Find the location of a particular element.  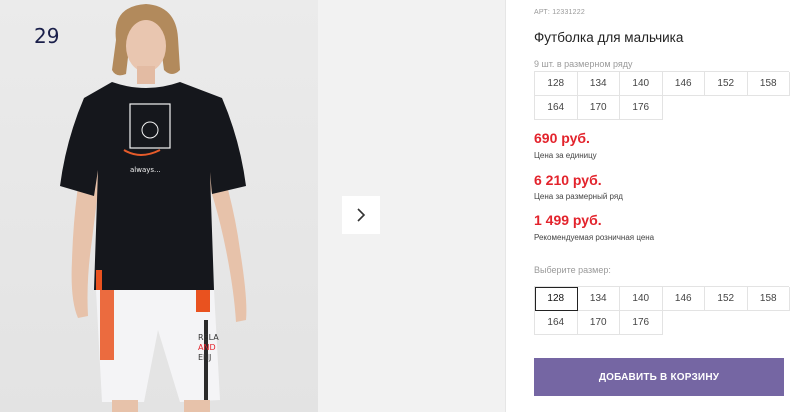

size-option: 134 is located at coordinates (598, 299).